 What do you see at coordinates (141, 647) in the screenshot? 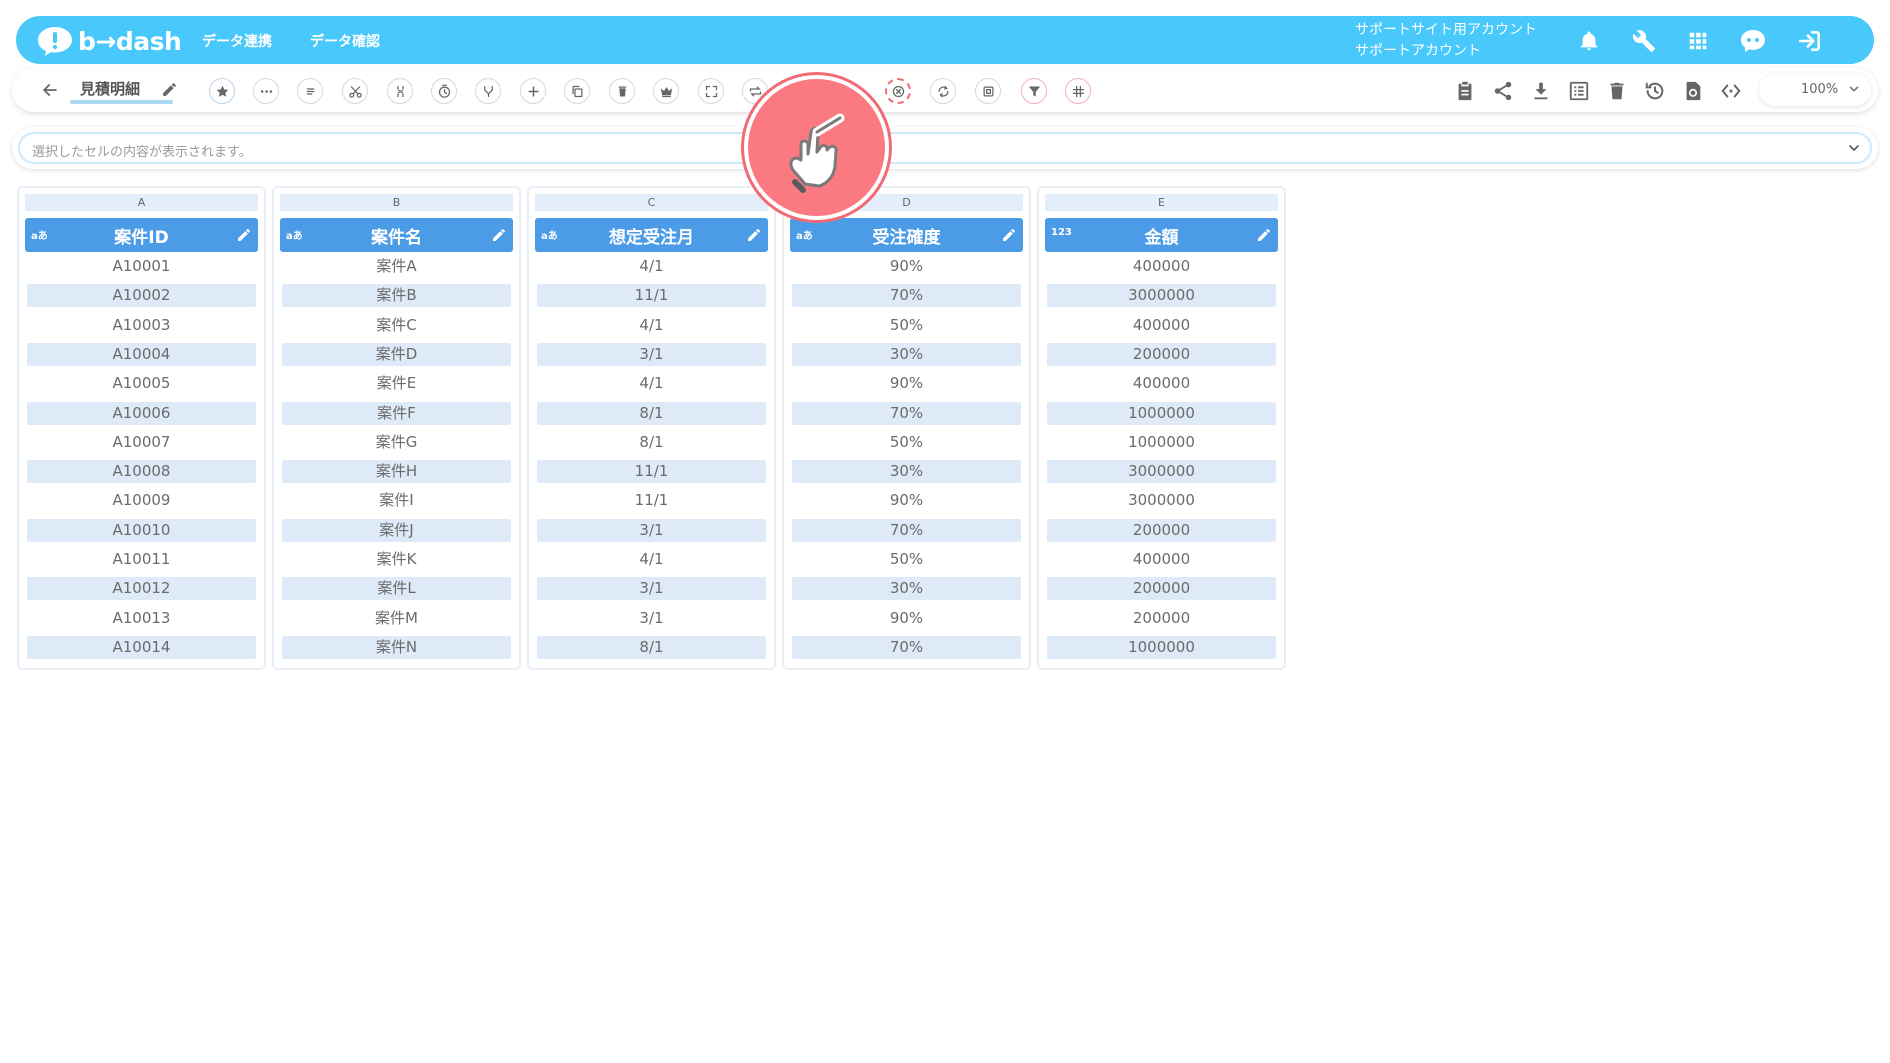
I see `table-cell: A10014` at bounding box center [141, 647].